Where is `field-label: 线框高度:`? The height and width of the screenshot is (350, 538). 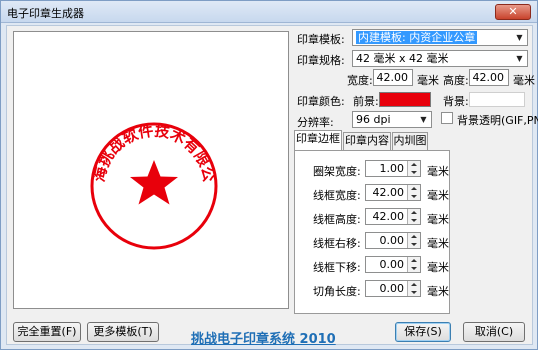
field-label: 线框高度: is located at coordinates (337, 219).